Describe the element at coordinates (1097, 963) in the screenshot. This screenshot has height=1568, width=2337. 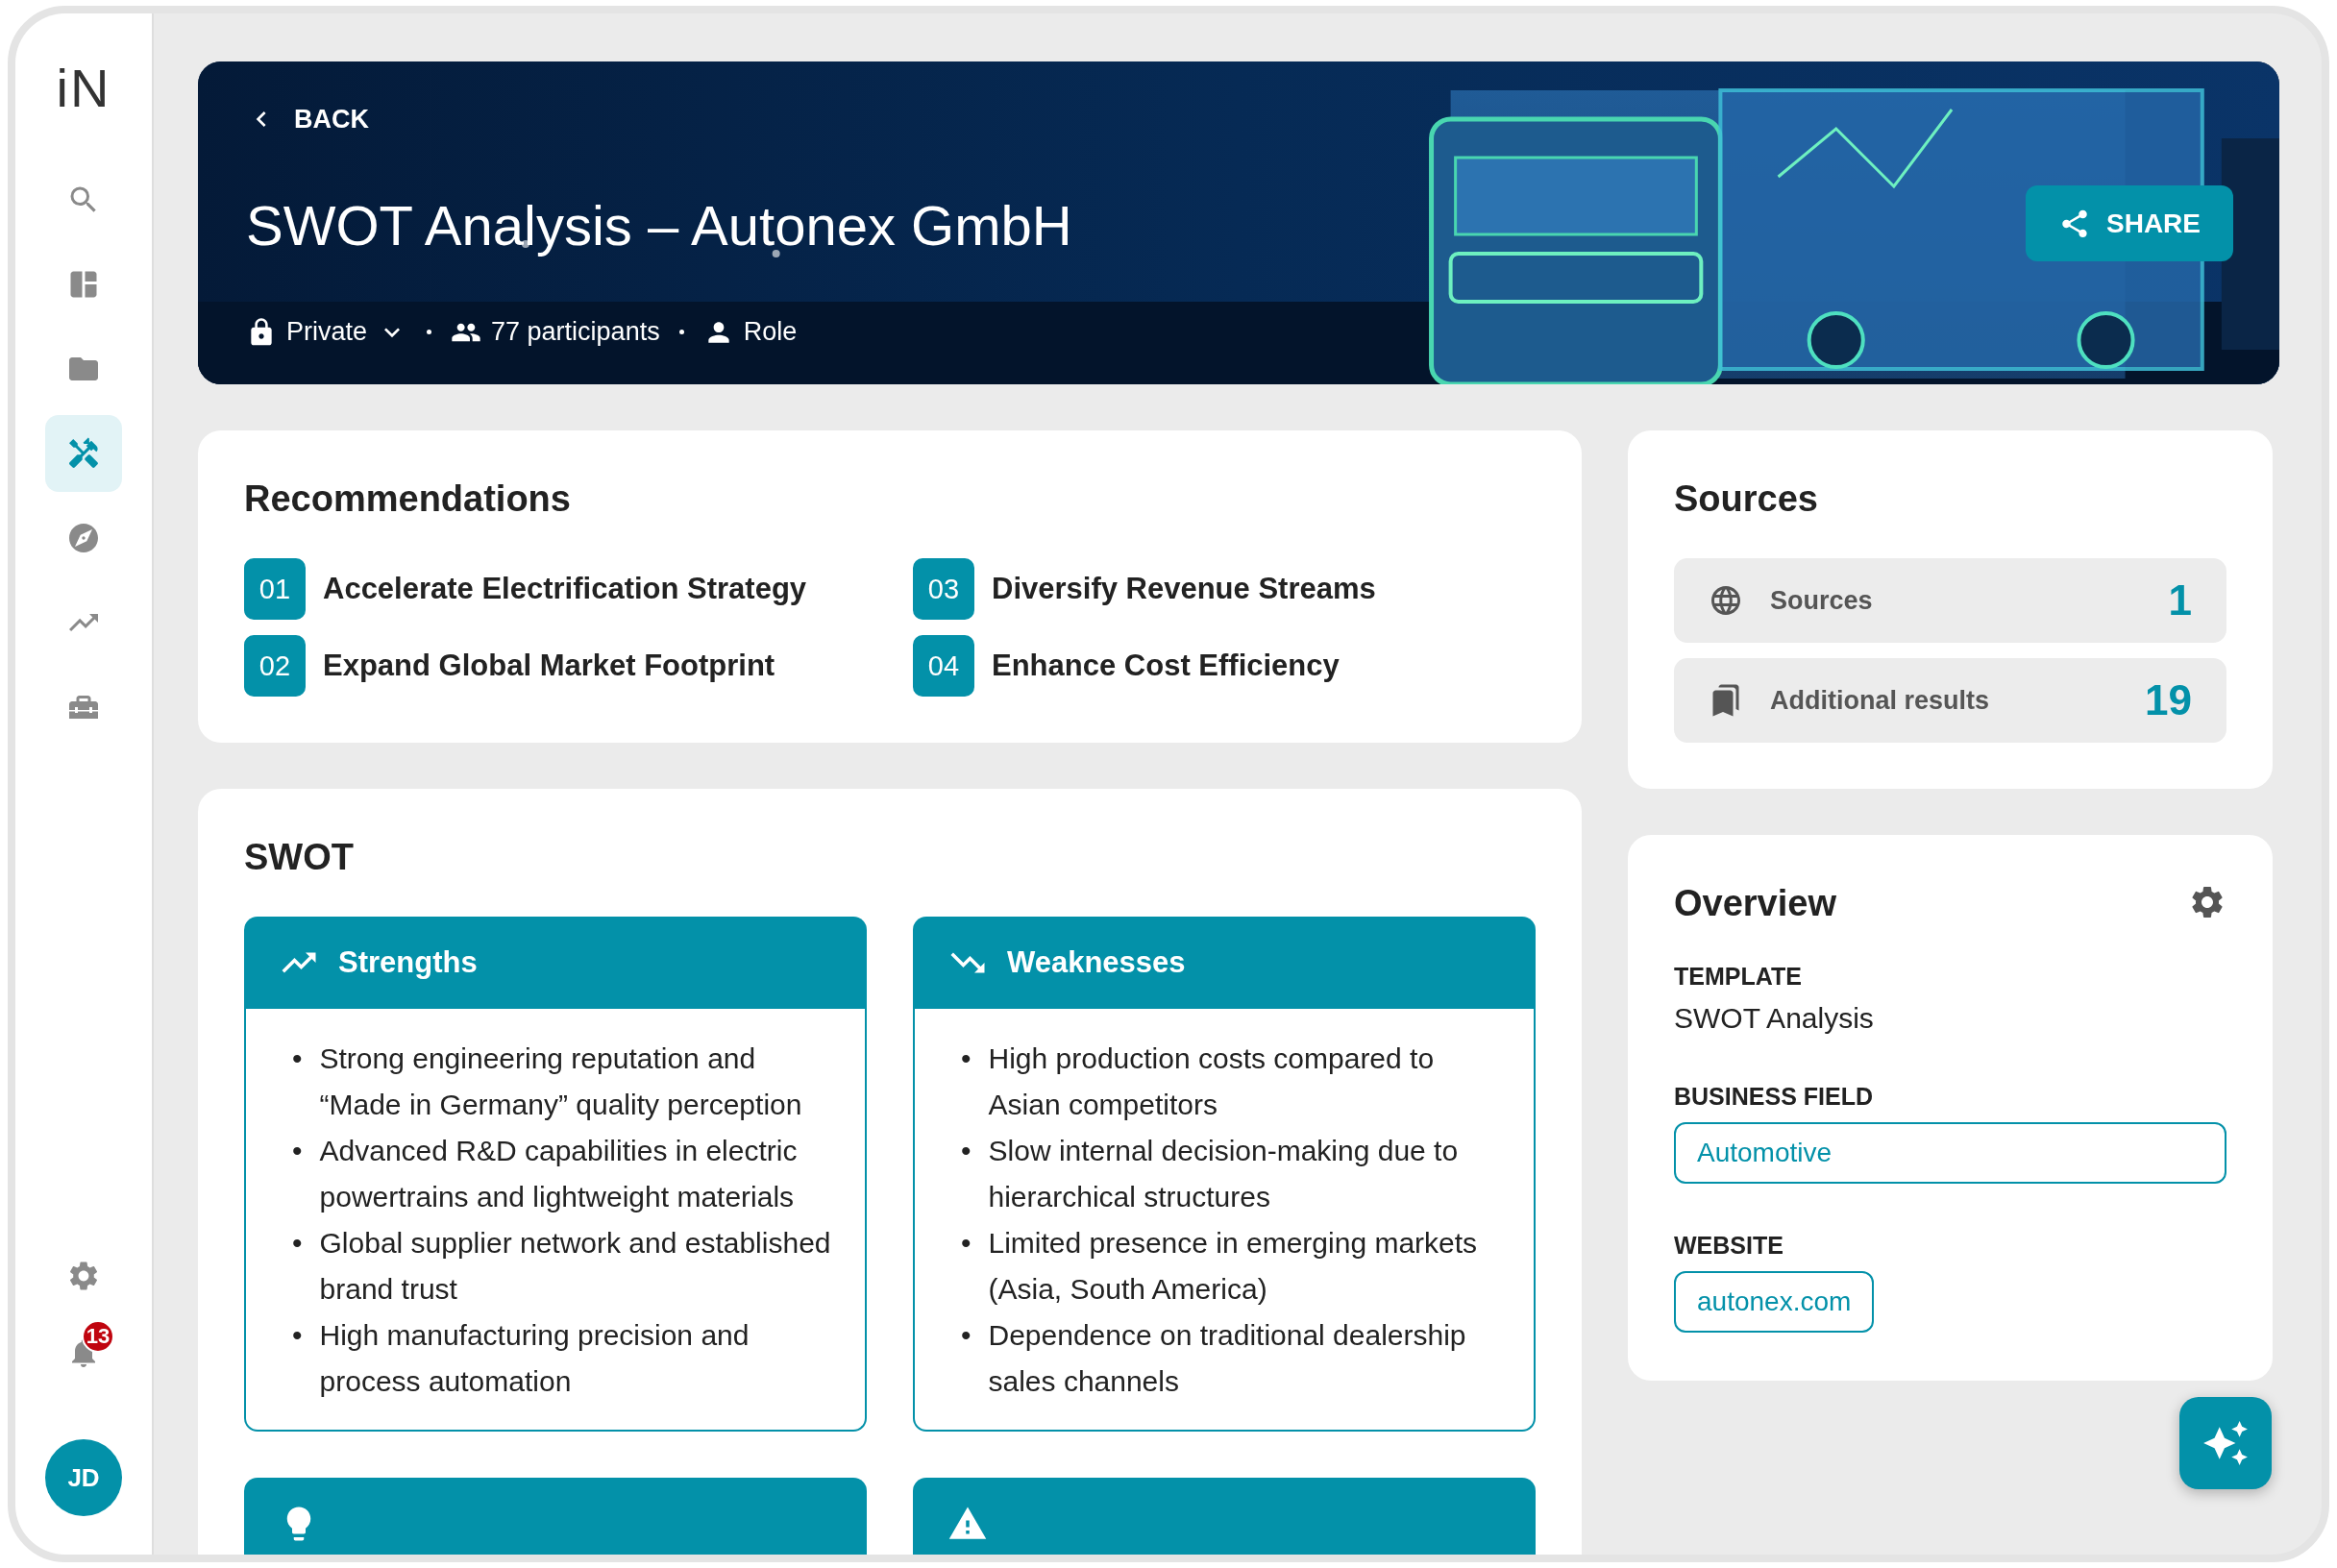
I see `quadrant-title: Weaknesses` at that location.